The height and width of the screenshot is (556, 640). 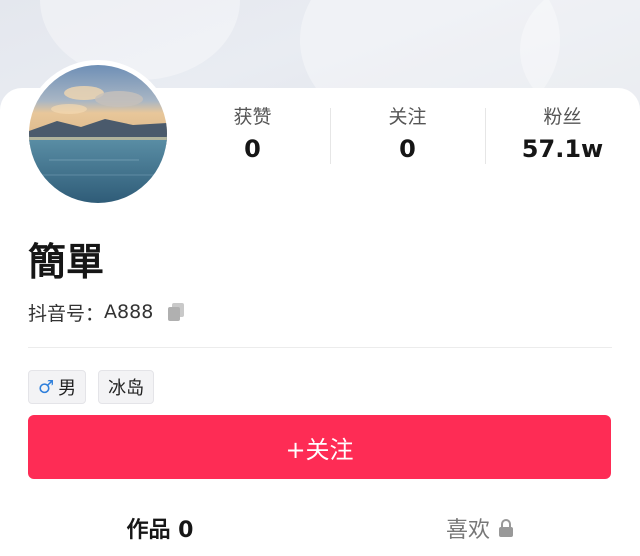 I want to click on stat-followers: 粉丝 57.1w, so click(x=562, y=136).